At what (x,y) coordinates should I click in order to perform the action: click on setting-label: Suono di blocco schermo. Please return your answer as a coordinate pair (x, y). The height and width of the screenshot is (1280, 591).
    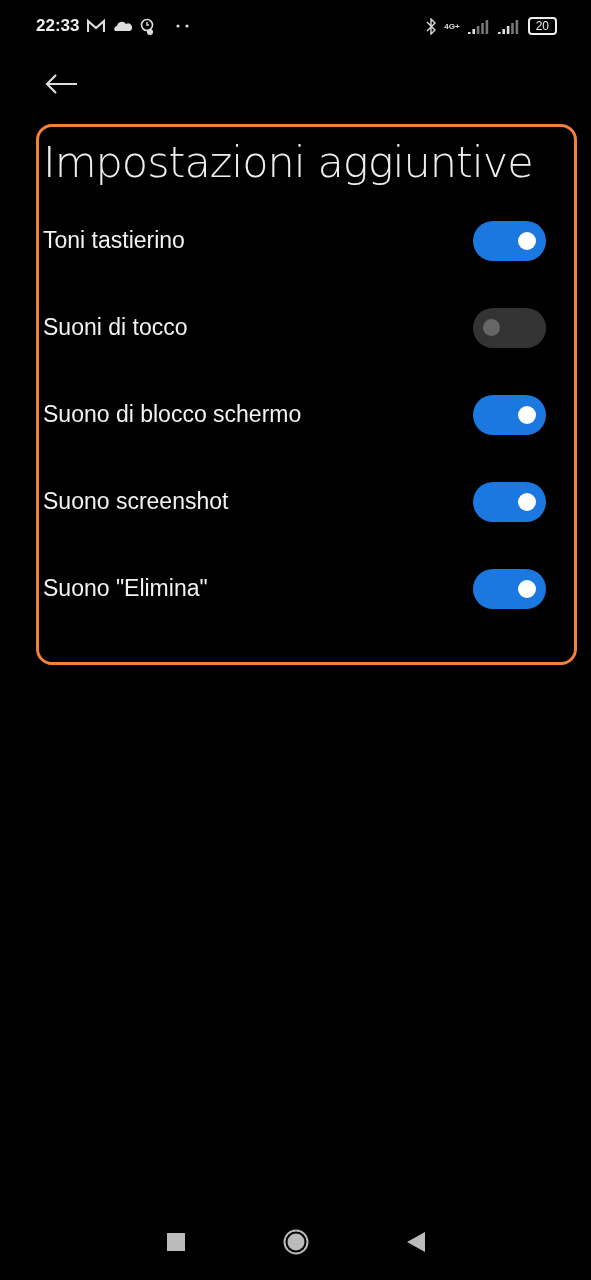
    Looking at the image, I should click on (172, 414).